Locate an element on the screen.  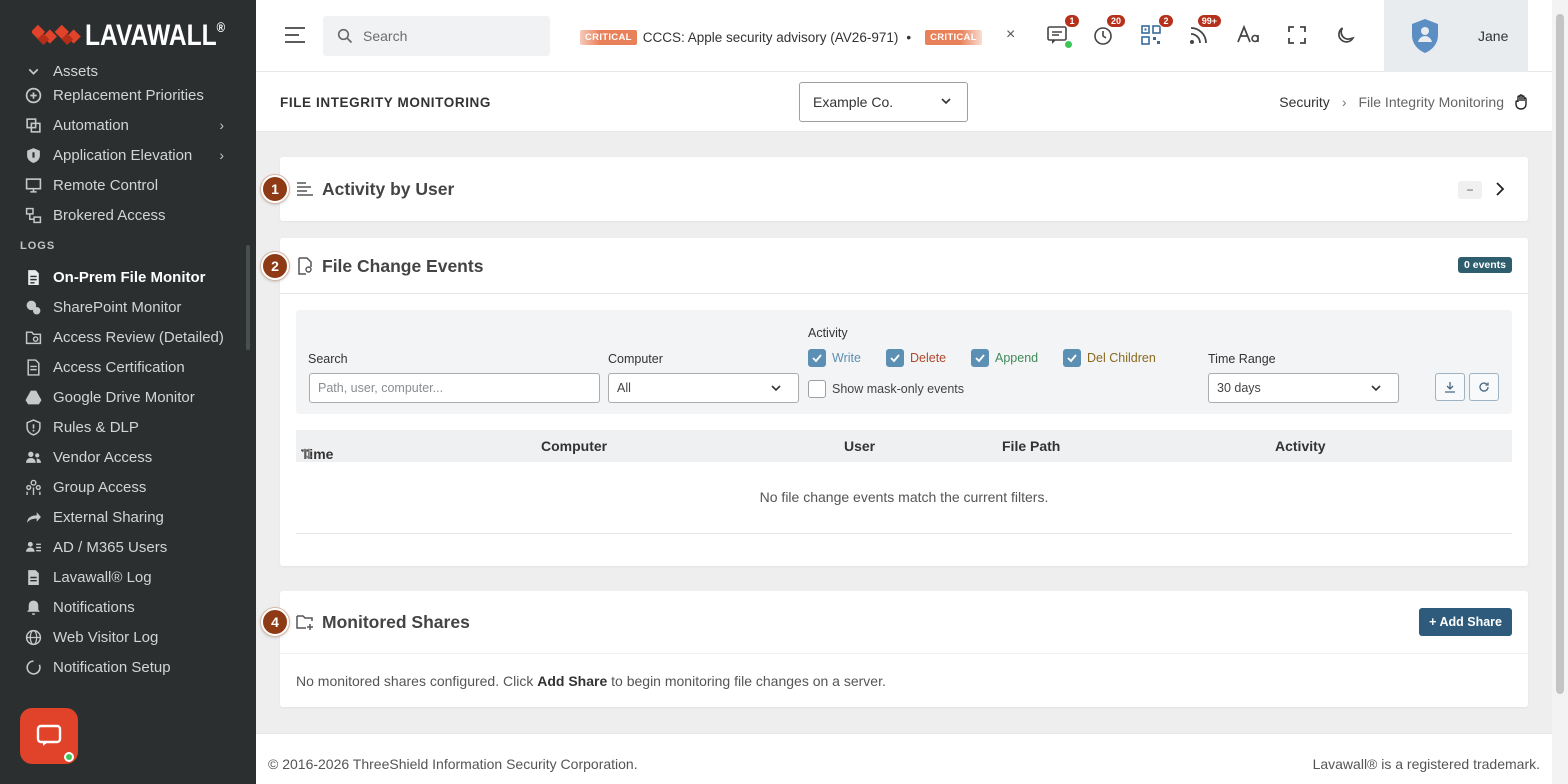
font-size-button is located at coordinates (1248, 35).